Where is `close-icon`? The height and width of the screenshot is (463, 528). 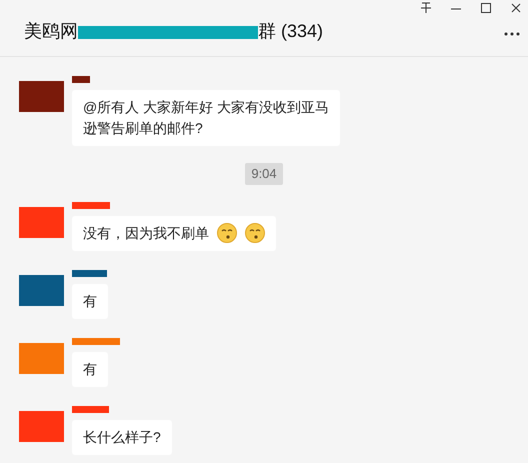 close-icon is located at coordinates (516, 8).